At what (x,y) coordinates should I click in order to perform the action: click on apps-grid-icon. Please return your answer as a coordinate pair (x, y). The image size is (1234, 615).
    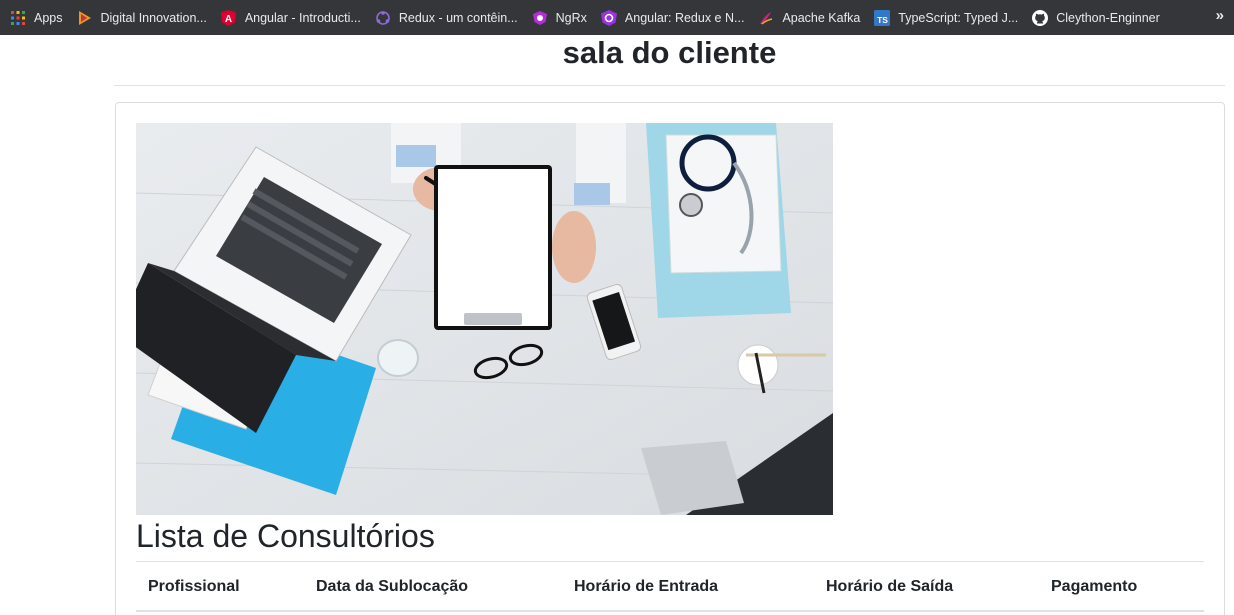
    Looking at the image, I should click on (18, 18).